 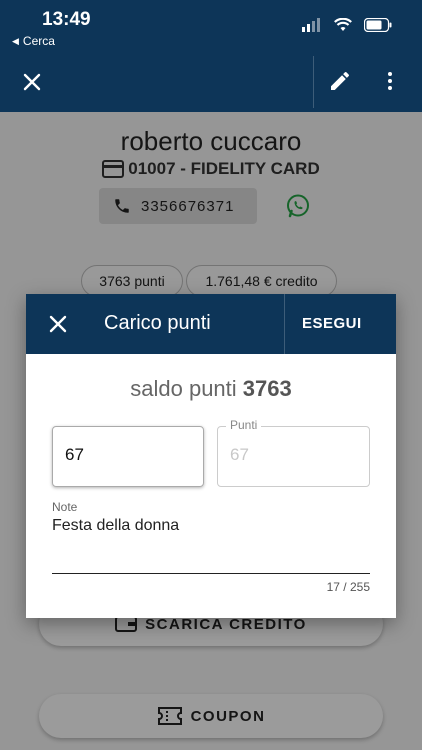 What do you see at coordinates (343, 24) in the screenshot?
I see `wifi-icon` at bounding box center [343, 24].